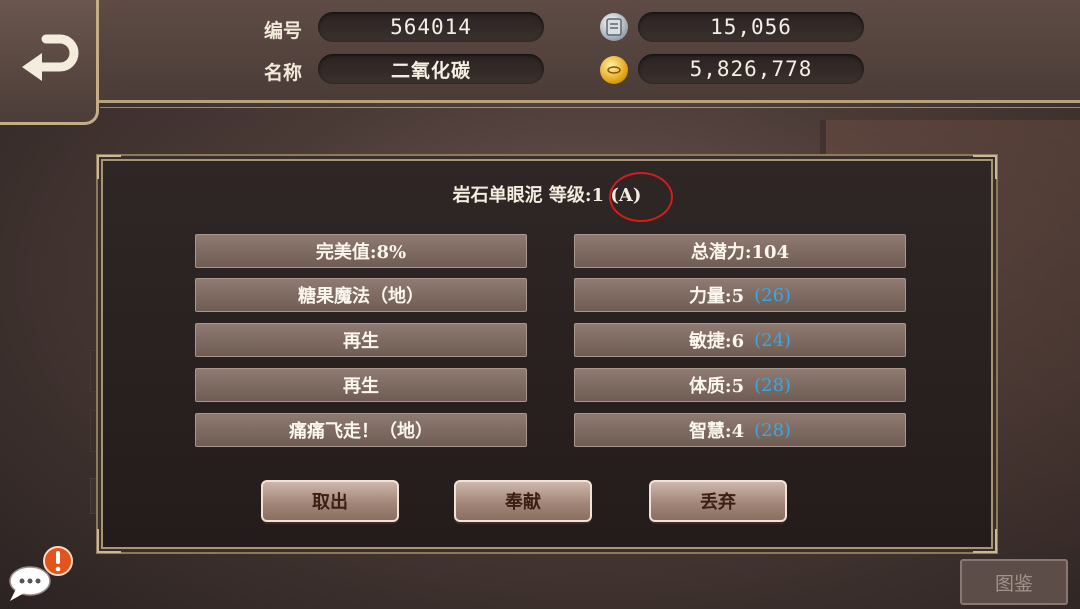  I want to click on pet-title: 岩石单眼泥 等级:1 (A), so click(547, 195).